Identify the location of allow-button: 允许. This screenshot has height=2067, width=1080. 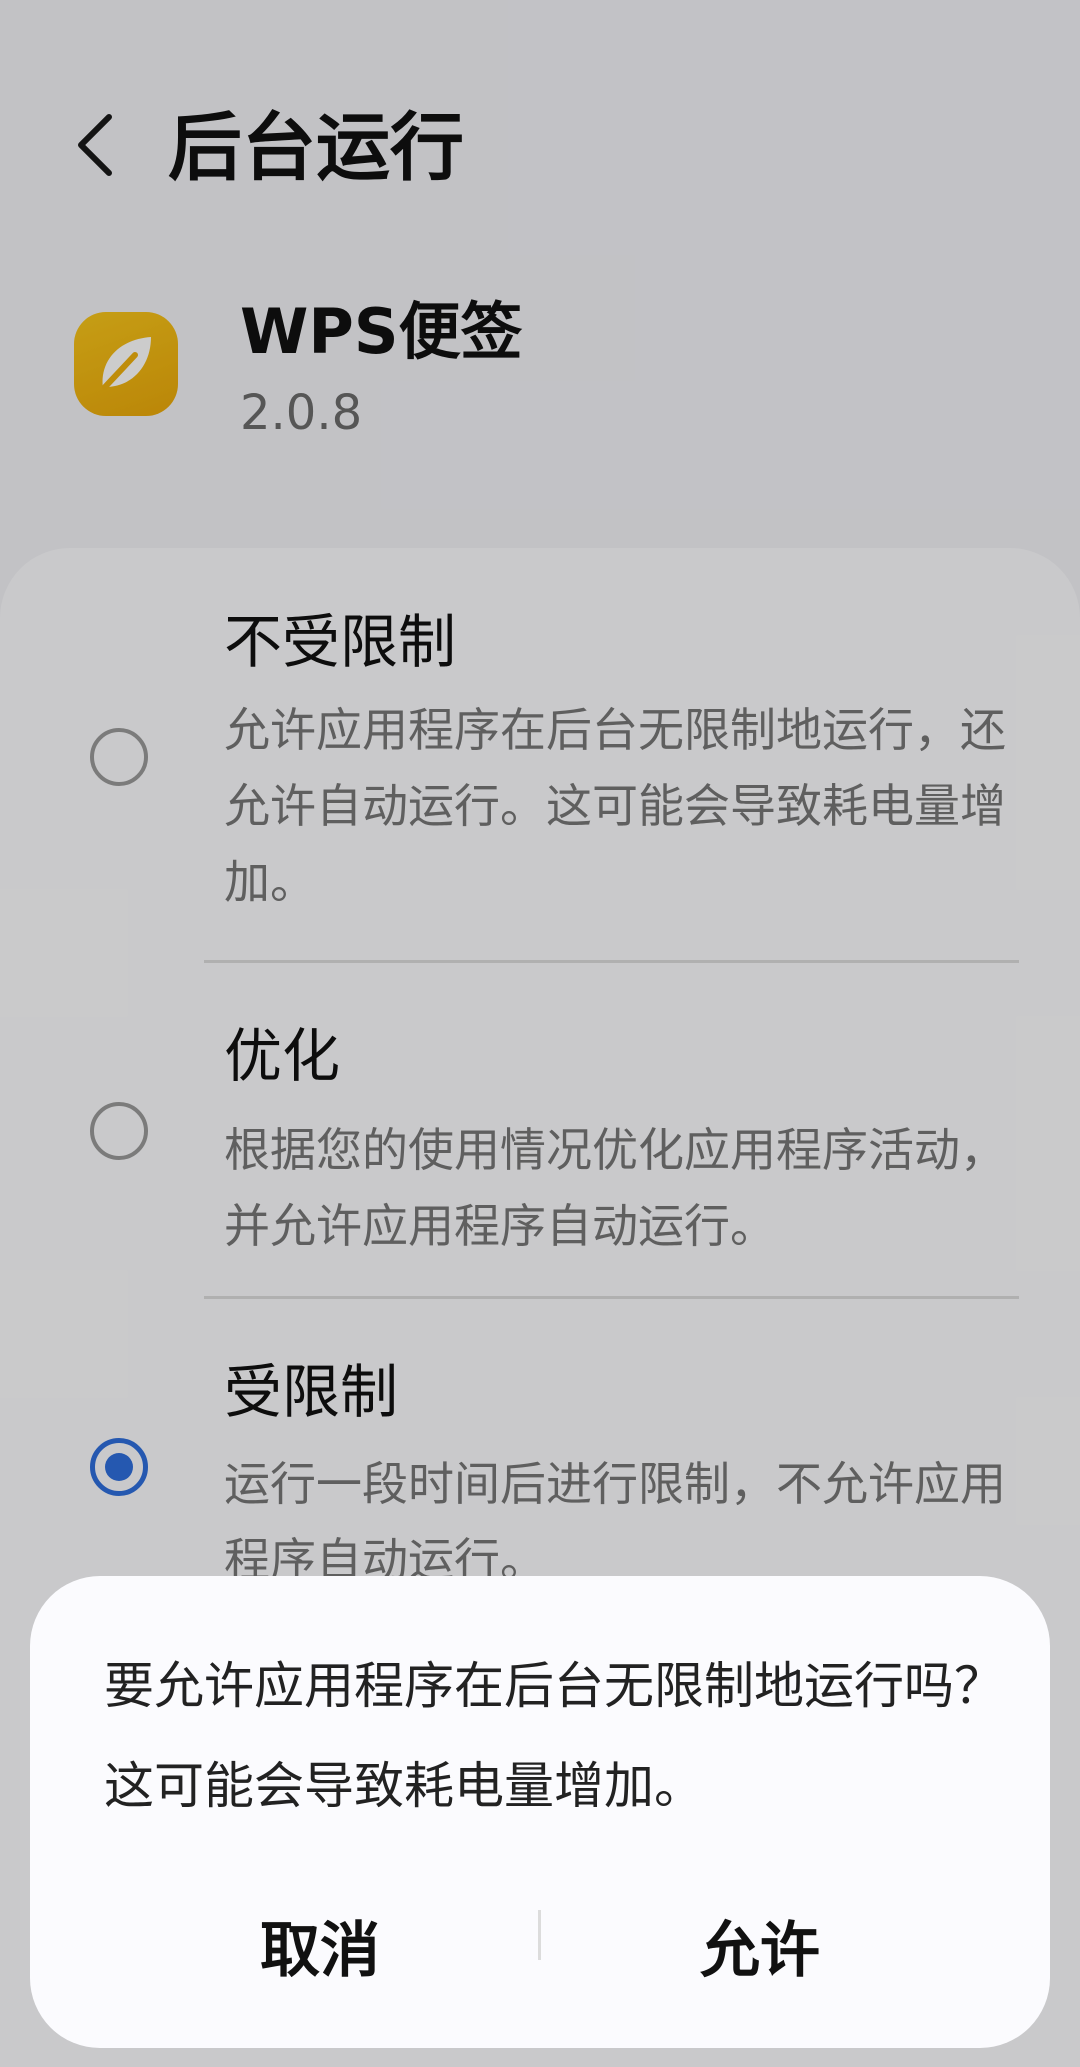
(760, 1951).